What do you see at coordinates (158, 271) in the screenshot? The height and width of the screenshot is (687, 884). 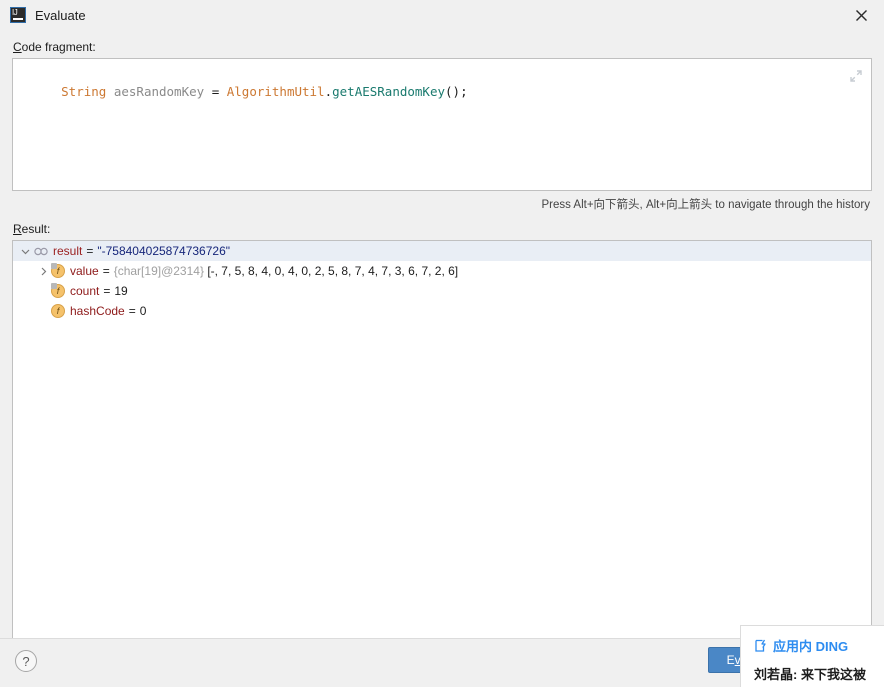 I see `tree-node-value-ref: {char[19]@2314}` at bounding box center [158, 271].